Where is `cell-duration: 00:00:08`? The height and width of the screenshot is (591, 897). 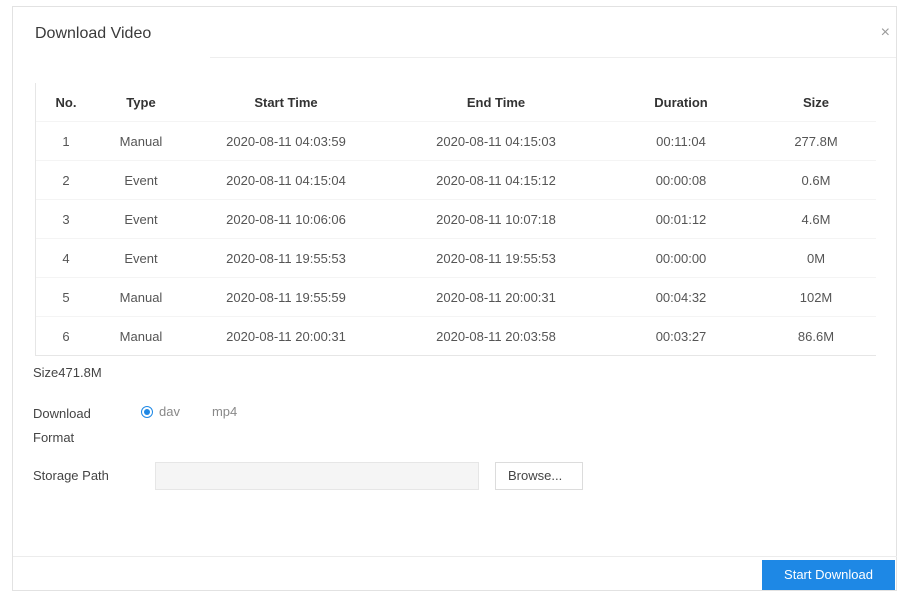
cell-duration: 00:00:08 is located at coordinates (681, 180).